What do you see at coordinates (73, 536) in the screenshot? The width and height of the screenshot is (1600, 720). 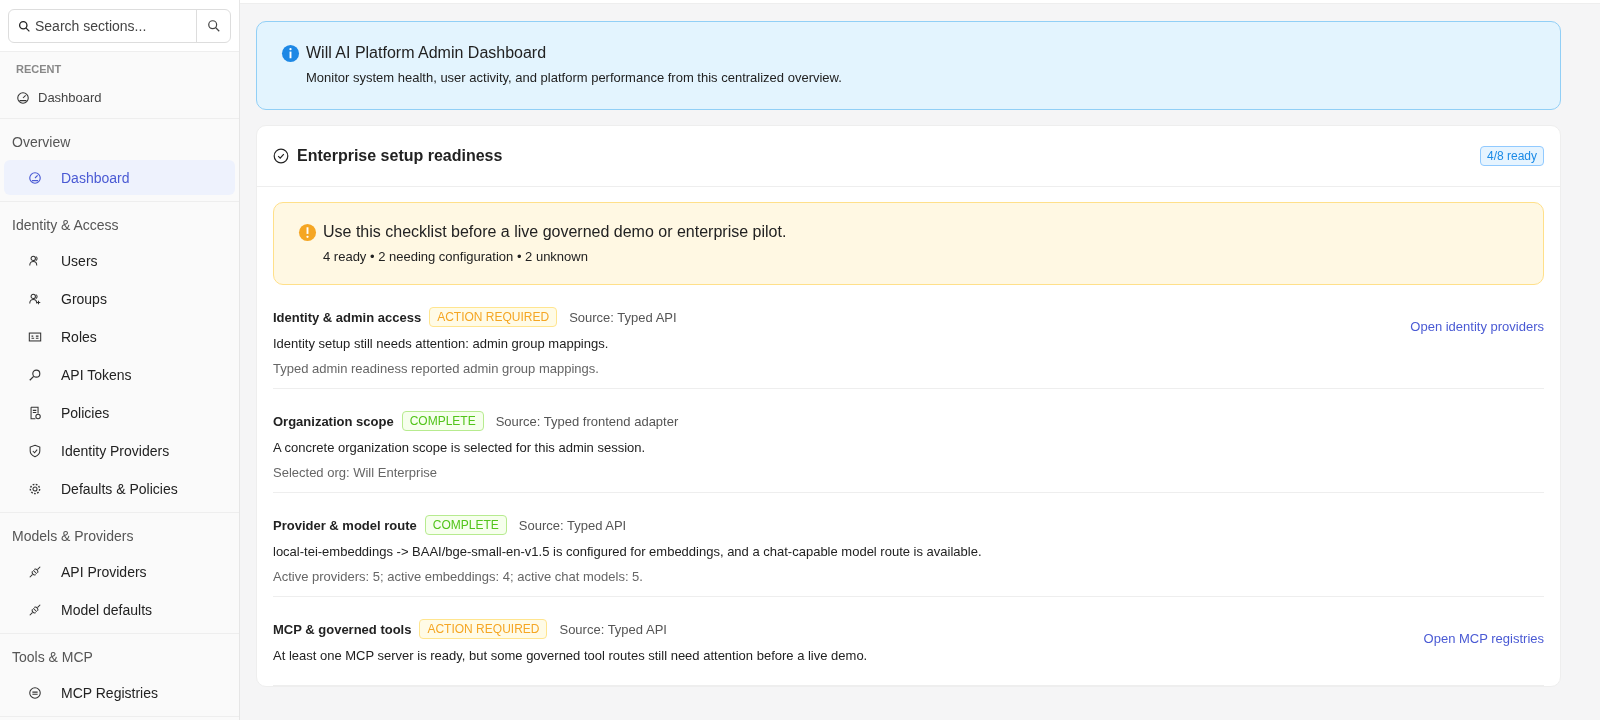 I see `section-heading: Models & Providers` at bounding box center [73, 536].